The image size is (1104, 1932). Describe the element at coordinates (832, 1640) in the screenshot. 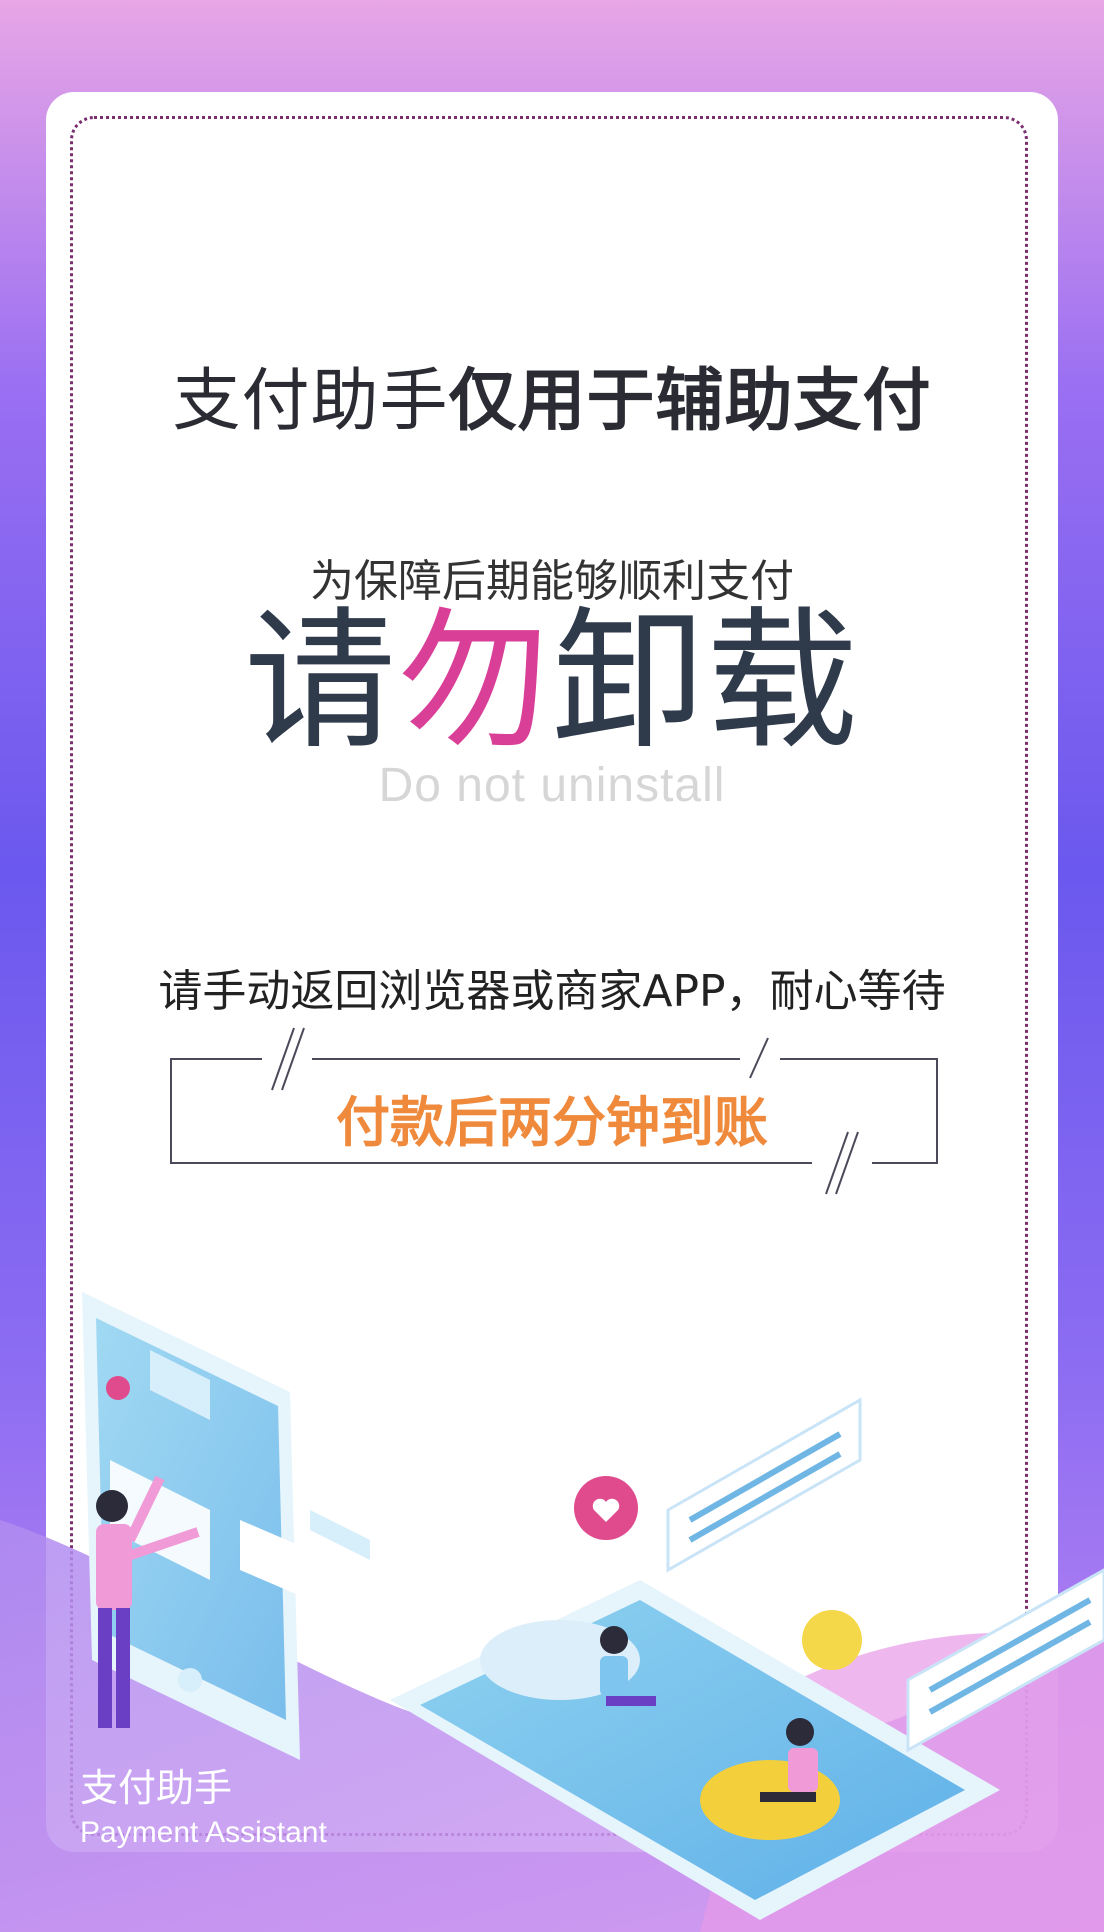

I see `yellow-badge-icon` at that location.